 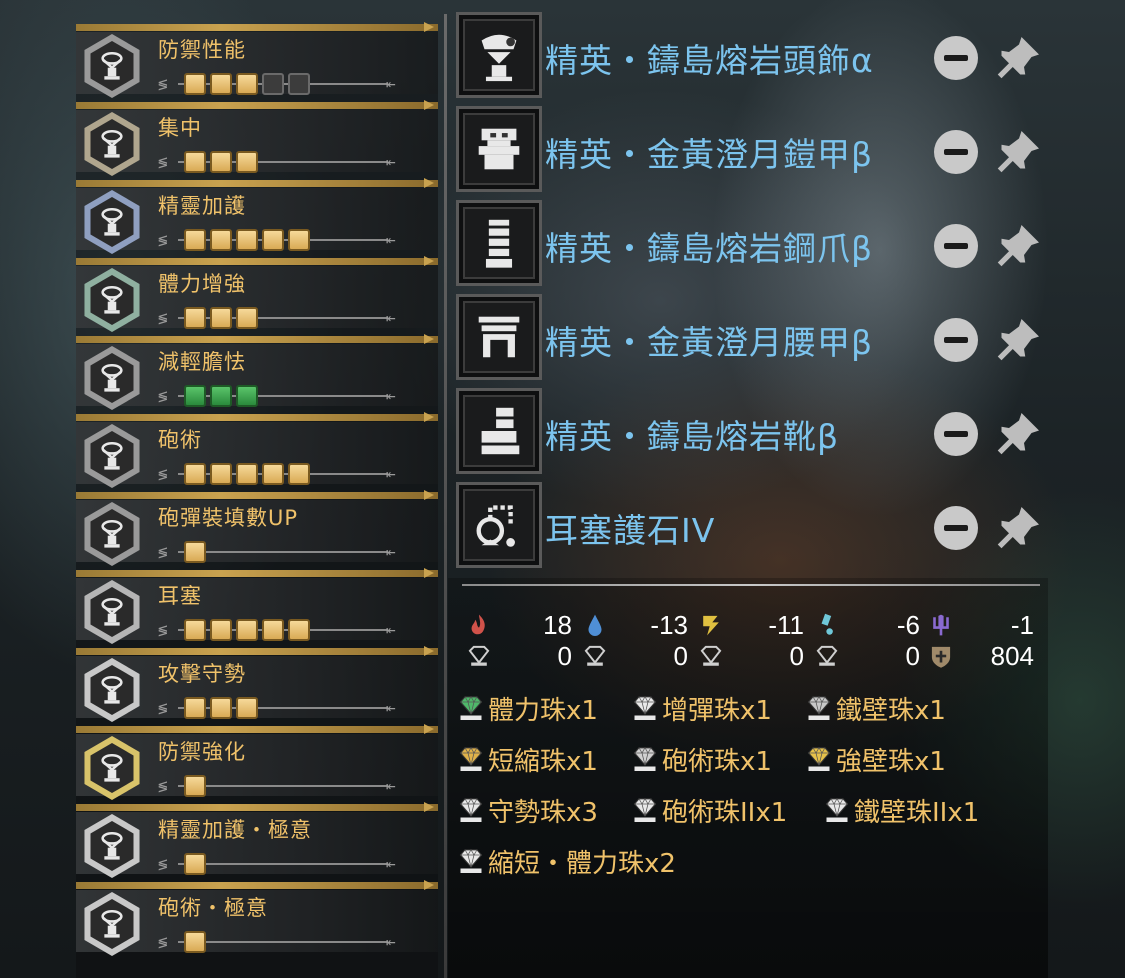 I want to click on skill-name: 減輕膽怯, so click(x=202, y=362).